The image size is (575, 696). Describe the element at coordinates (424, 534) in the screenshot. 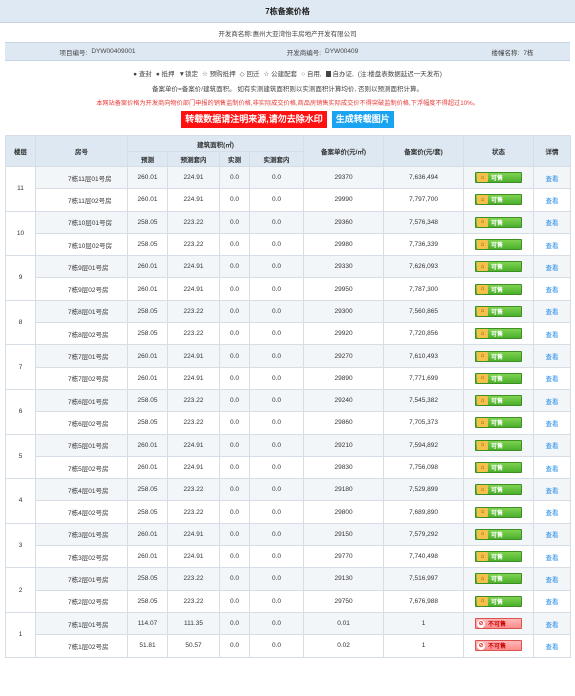

I see `total-price-cell: 7,579,292` at that location.